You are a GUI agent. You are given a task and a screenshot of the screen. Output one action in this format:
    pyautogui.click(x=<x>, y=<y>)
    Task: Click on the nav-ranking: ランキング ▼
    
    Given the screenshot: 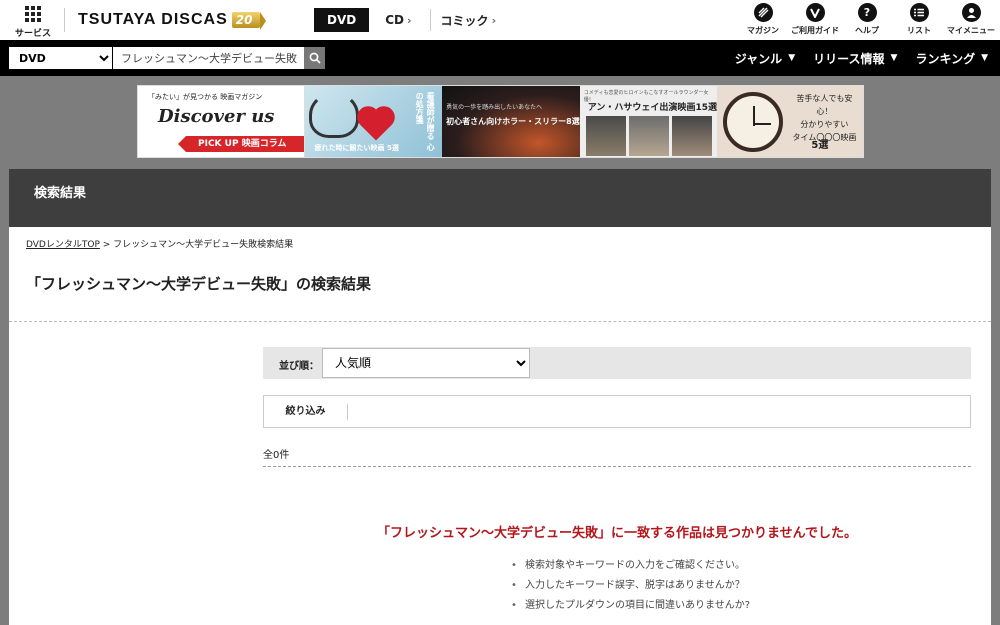 What is the action you would take?
    pyautogui.click(x=951, y=58)
    